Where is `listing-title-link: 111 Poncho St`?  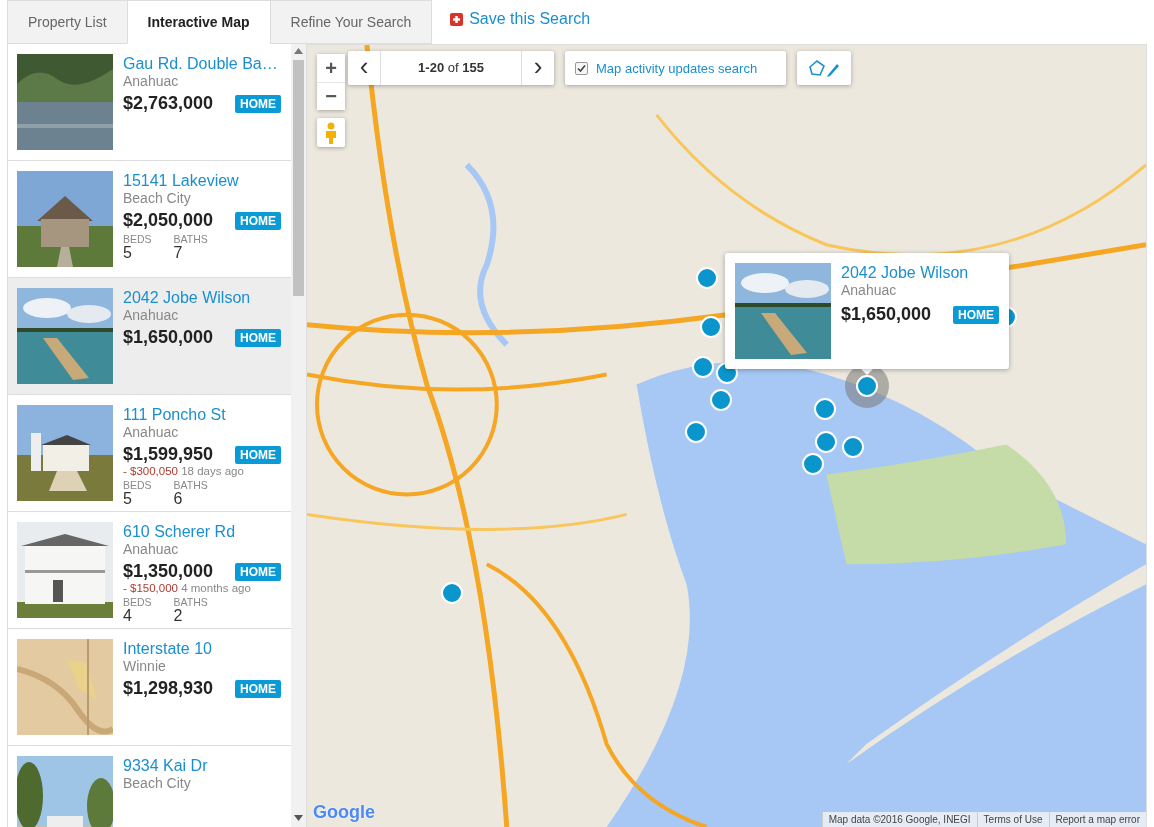 listing-title-link: 111 Poncho St is located at coordinates (202, 414).